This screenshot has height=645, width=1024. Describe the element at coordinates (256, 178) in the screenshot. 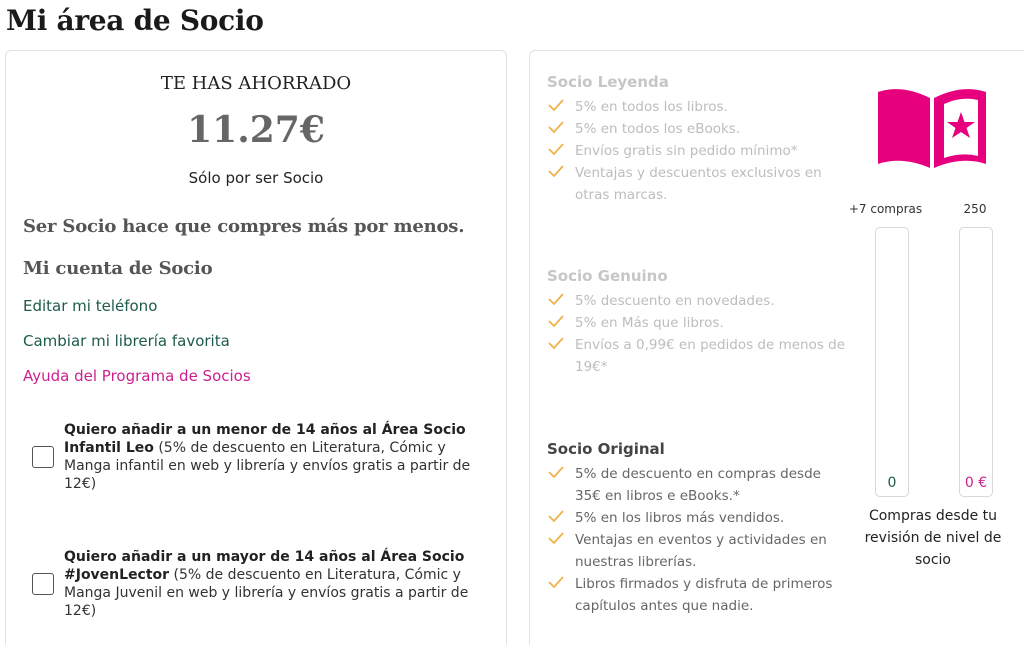

I see `savings-subtitle: Sólo por ser Socio` at that location.